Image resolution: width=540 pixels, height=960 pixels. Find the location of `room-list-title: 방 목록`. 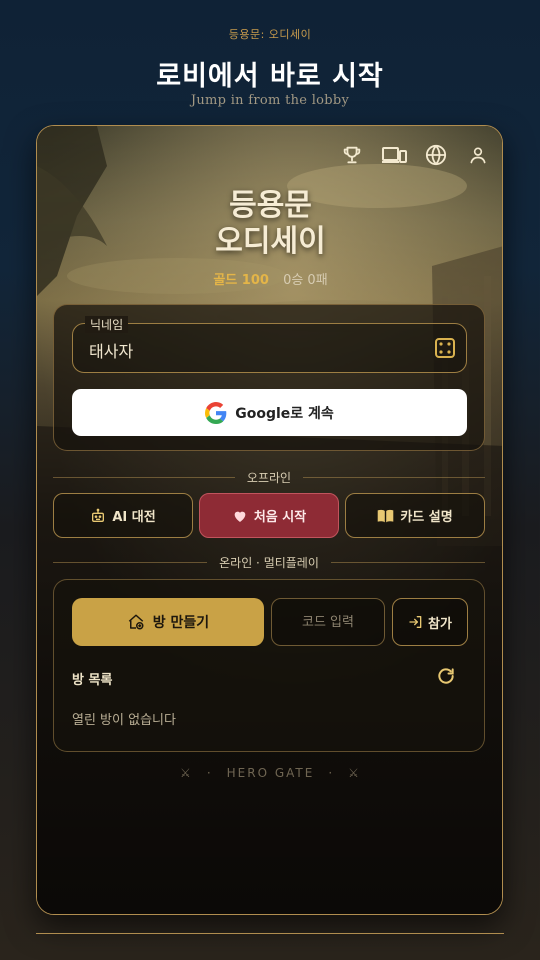

room-list-title: 방 목록 is located at coordinates (92, 680).